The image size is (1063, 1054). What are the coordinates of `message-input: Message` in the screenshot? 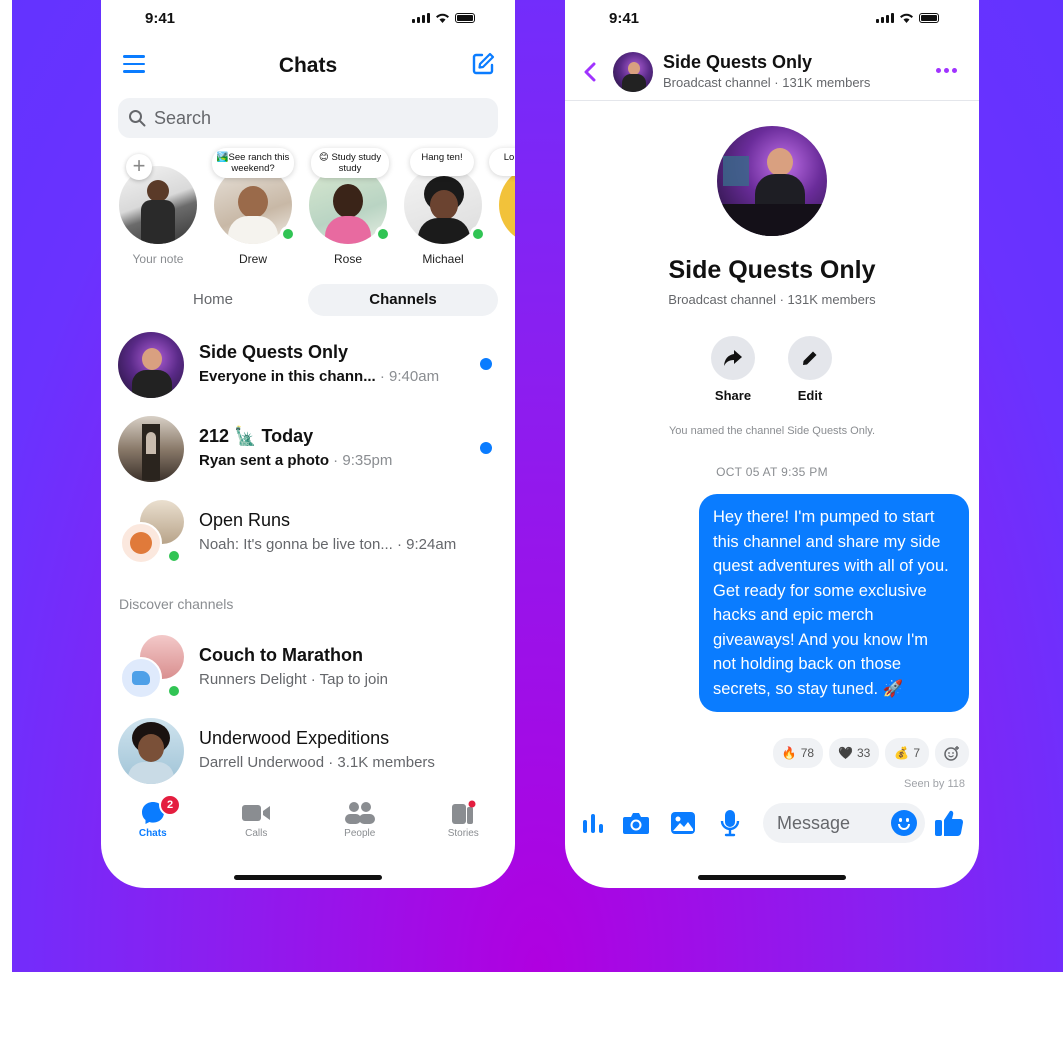 It's located at (844, 823).